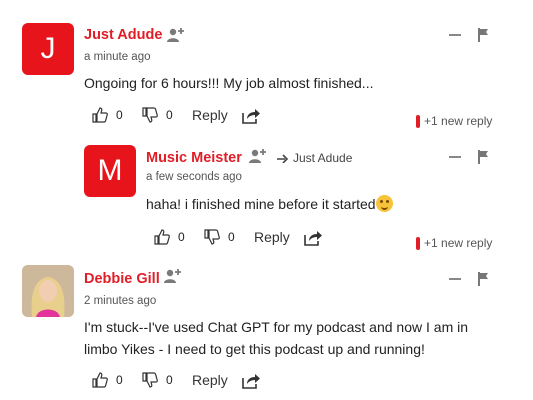 The image size is (533, 400). What do you see at coordinates (123, 35) in the screenshot?
I see `author-name: Just Adude` at bounding box center [123, 35].